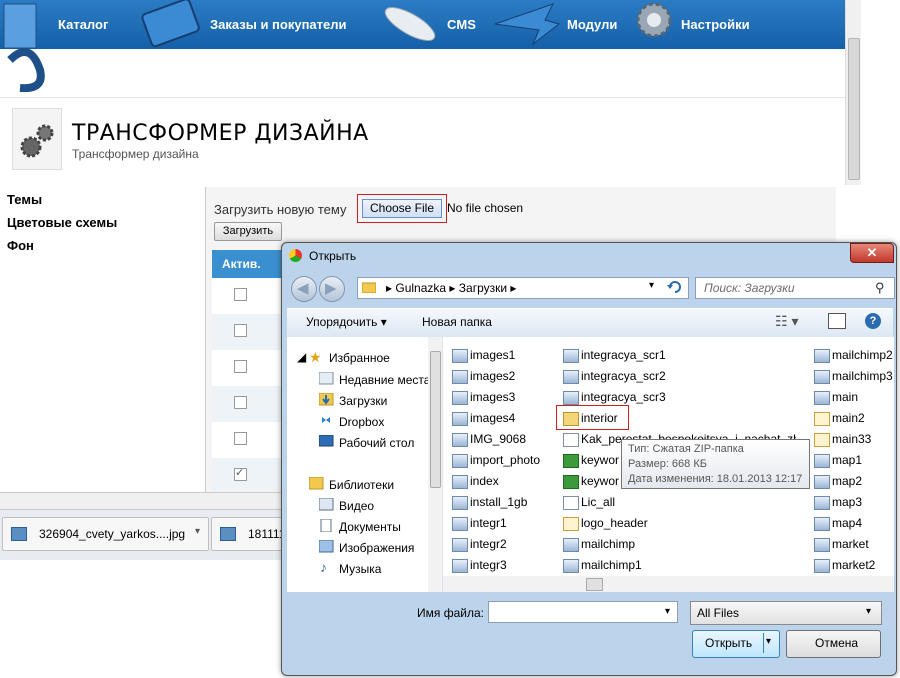 This screenshot has height=678, width=900. What do you see at coordinates (492, 397) in the screenshot?
I see `file-item: images3` at bounding box center [492, 397].